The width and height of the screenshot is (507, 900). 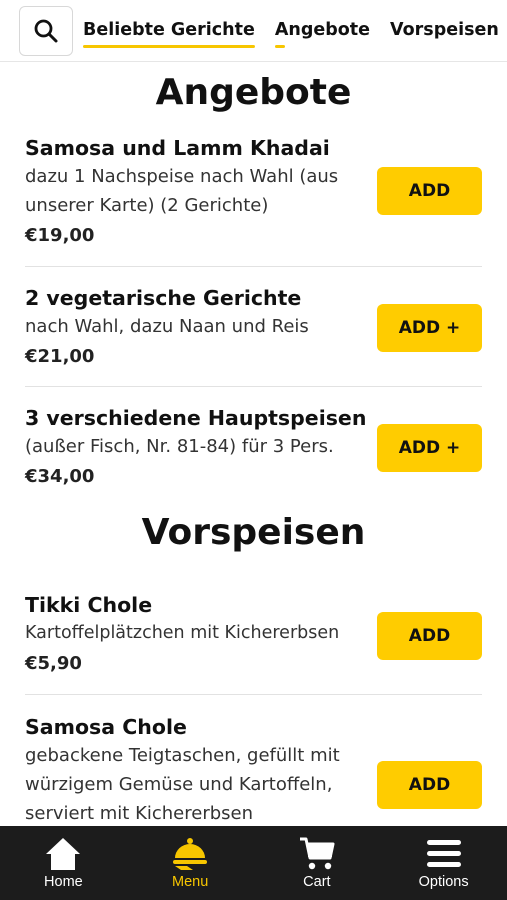 I want to click on nav-options: Options, so click(x=444, y=863).